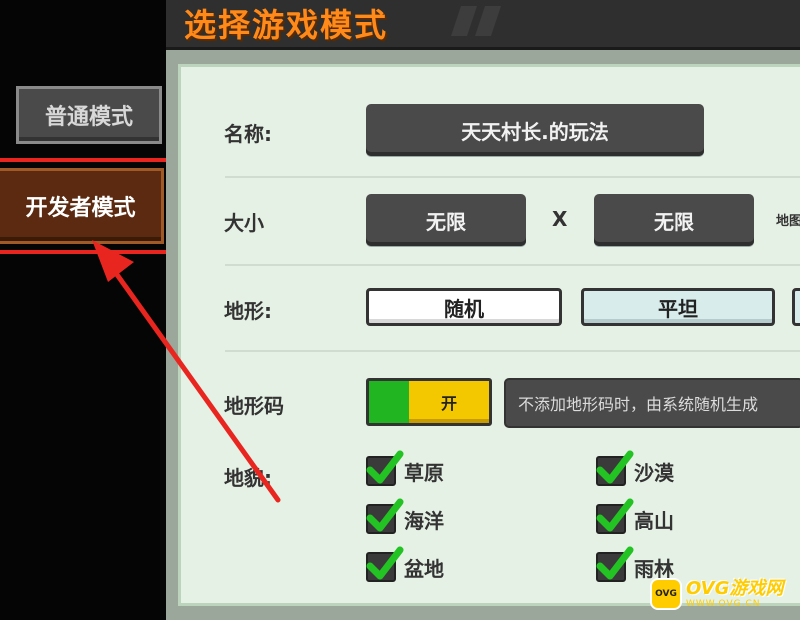  I want to click on landform-checkbox-grassland: 草原, so click(405, 469).